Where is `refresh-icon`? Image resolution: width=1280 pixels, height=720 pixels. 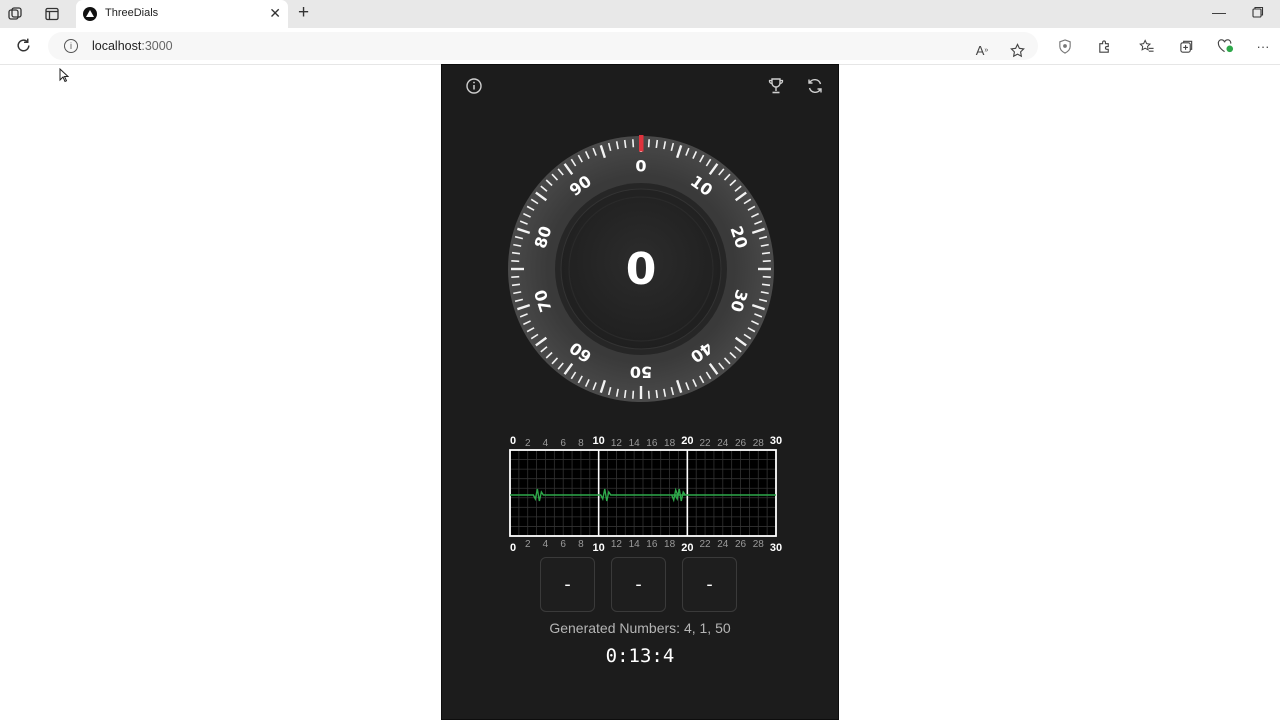
refresh-icon is located at coordinates (816, 87).